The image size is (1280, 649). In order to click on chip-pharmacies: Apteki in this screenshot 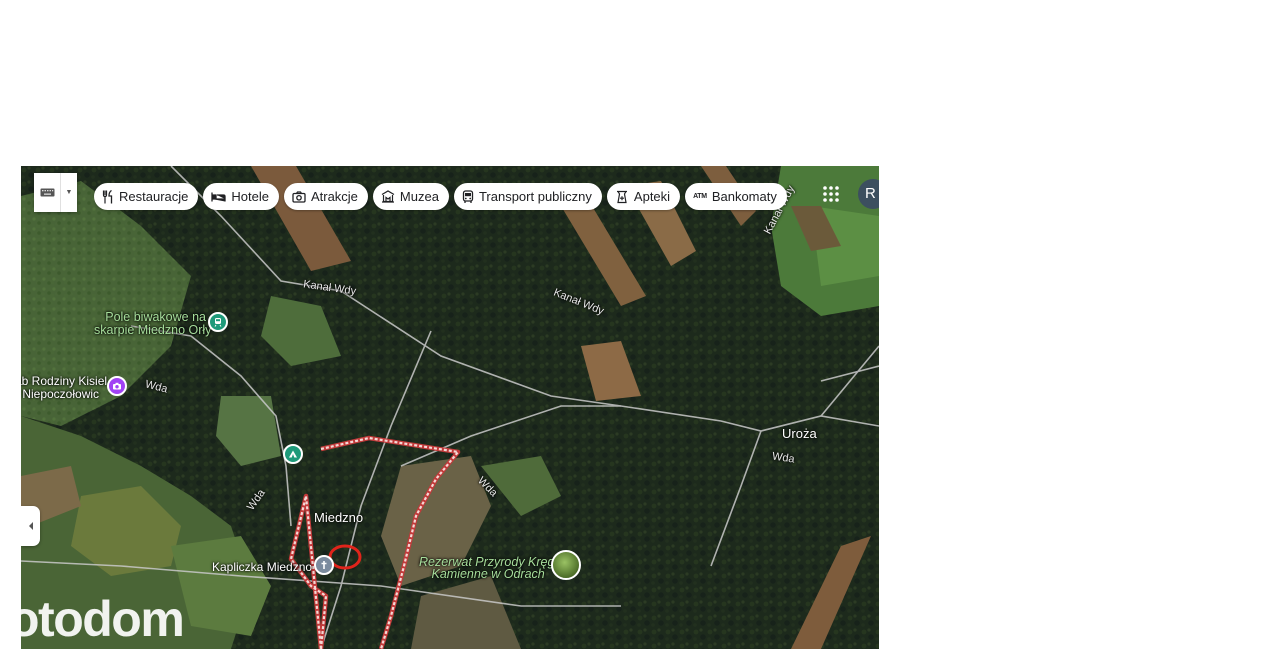, I will do `click(643, 196)`.